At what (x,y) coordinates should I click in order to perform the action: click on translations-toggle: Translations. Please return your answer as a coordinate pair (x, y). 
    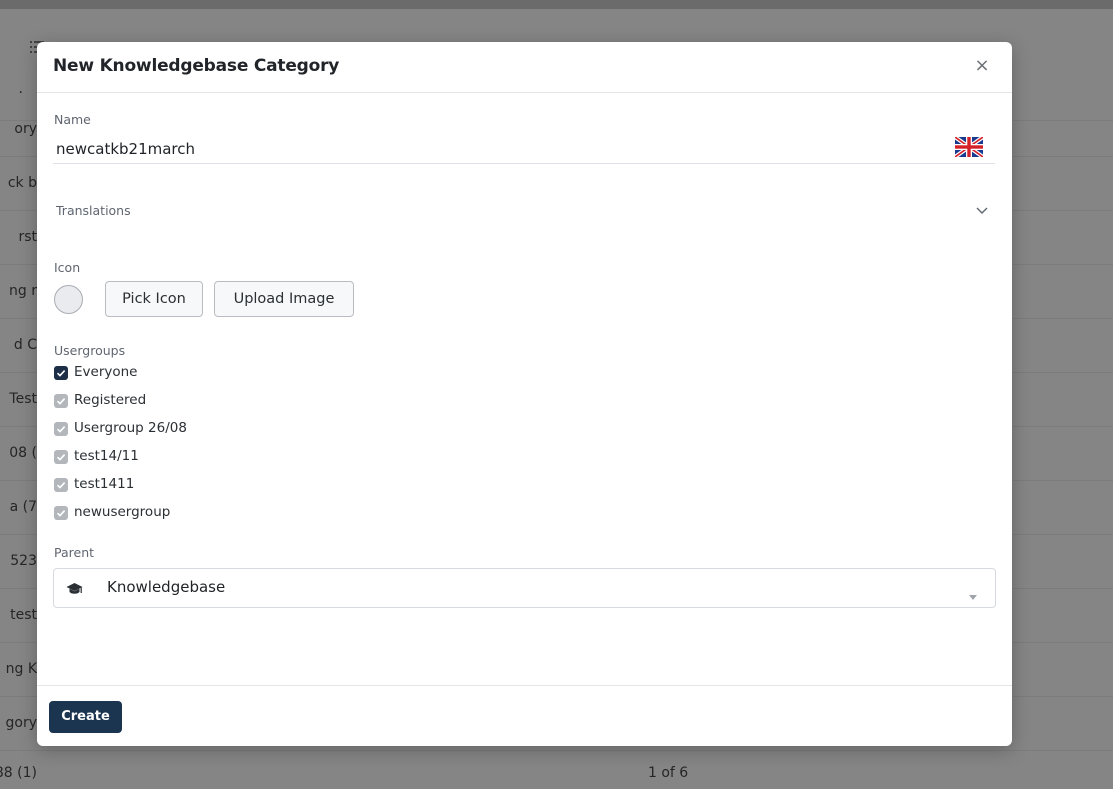
    Looking at the image, I should click on (524, 212).